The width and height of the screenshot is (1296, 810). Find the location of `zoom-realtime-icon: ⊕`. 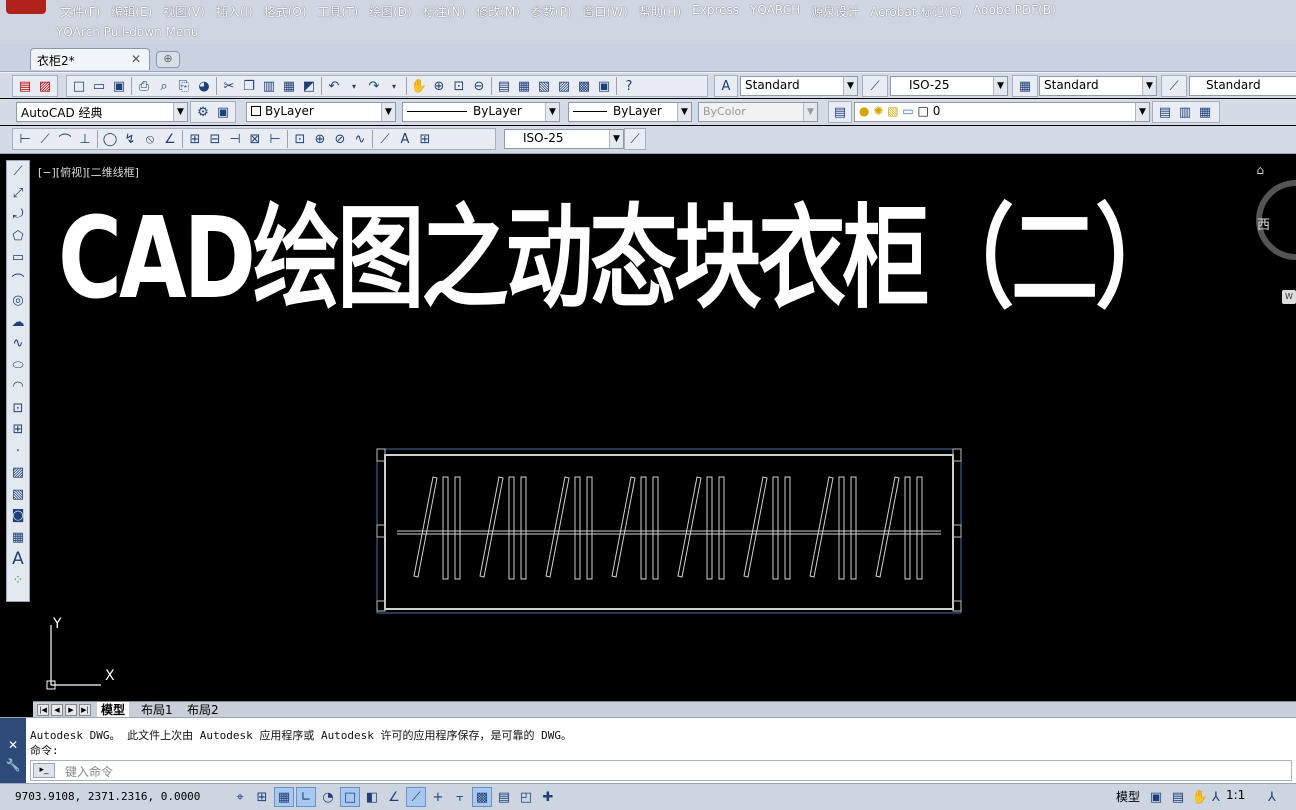

zoom-realtime-icon: ⊕ is located at coordinates (439, 86).